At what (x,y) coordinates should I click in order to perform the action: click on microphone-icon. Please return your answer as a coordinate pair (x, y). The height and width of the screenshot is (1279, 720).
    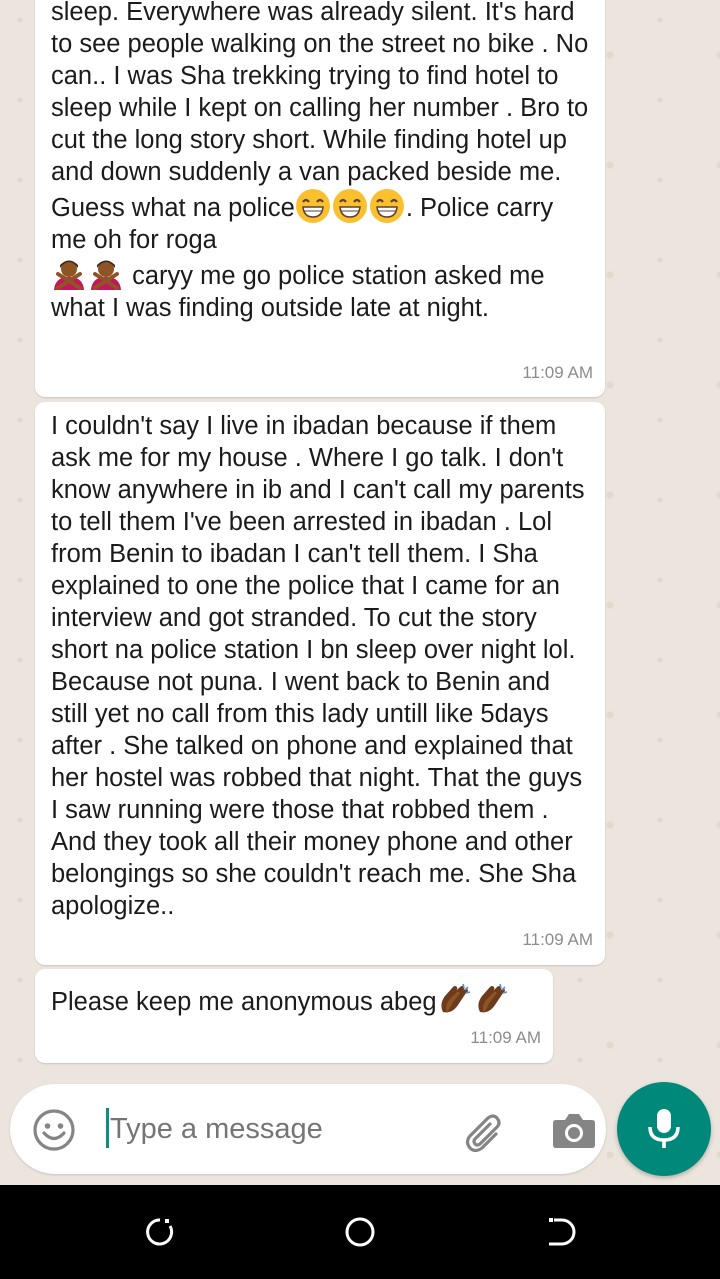
    Looking at the image, I should click on (664, 1128).